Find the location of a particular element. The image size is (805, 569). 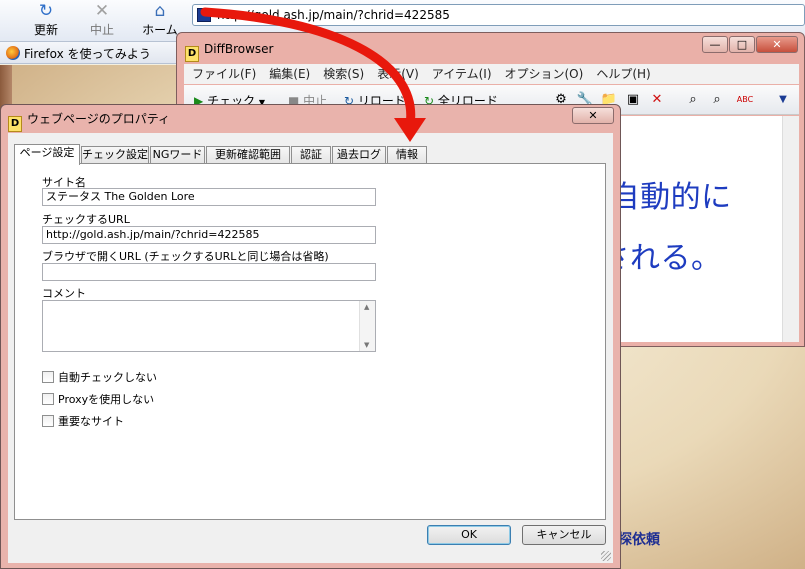

find-icon: ⌕ is located at coordinates (693, 100).